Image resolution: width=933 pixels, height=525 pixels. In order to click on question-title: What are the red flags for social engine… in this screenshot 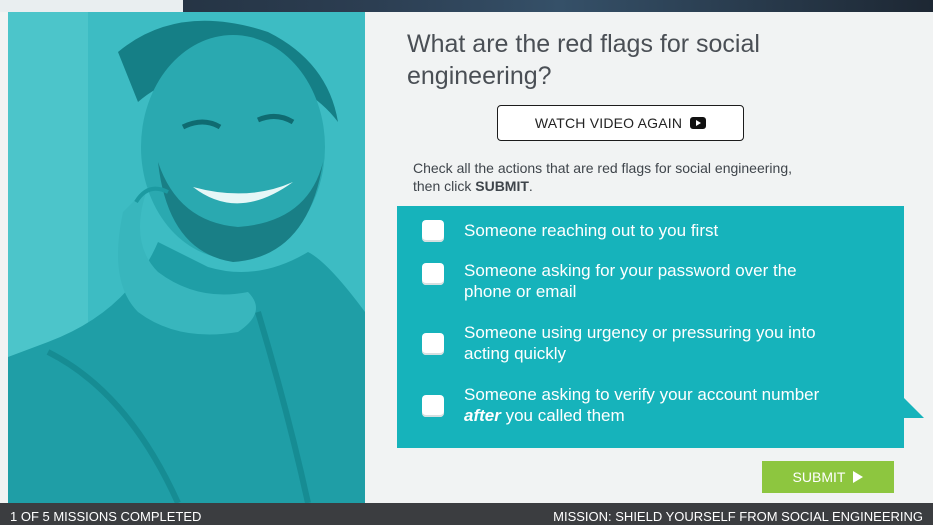, I will do `click(622, 60)`.